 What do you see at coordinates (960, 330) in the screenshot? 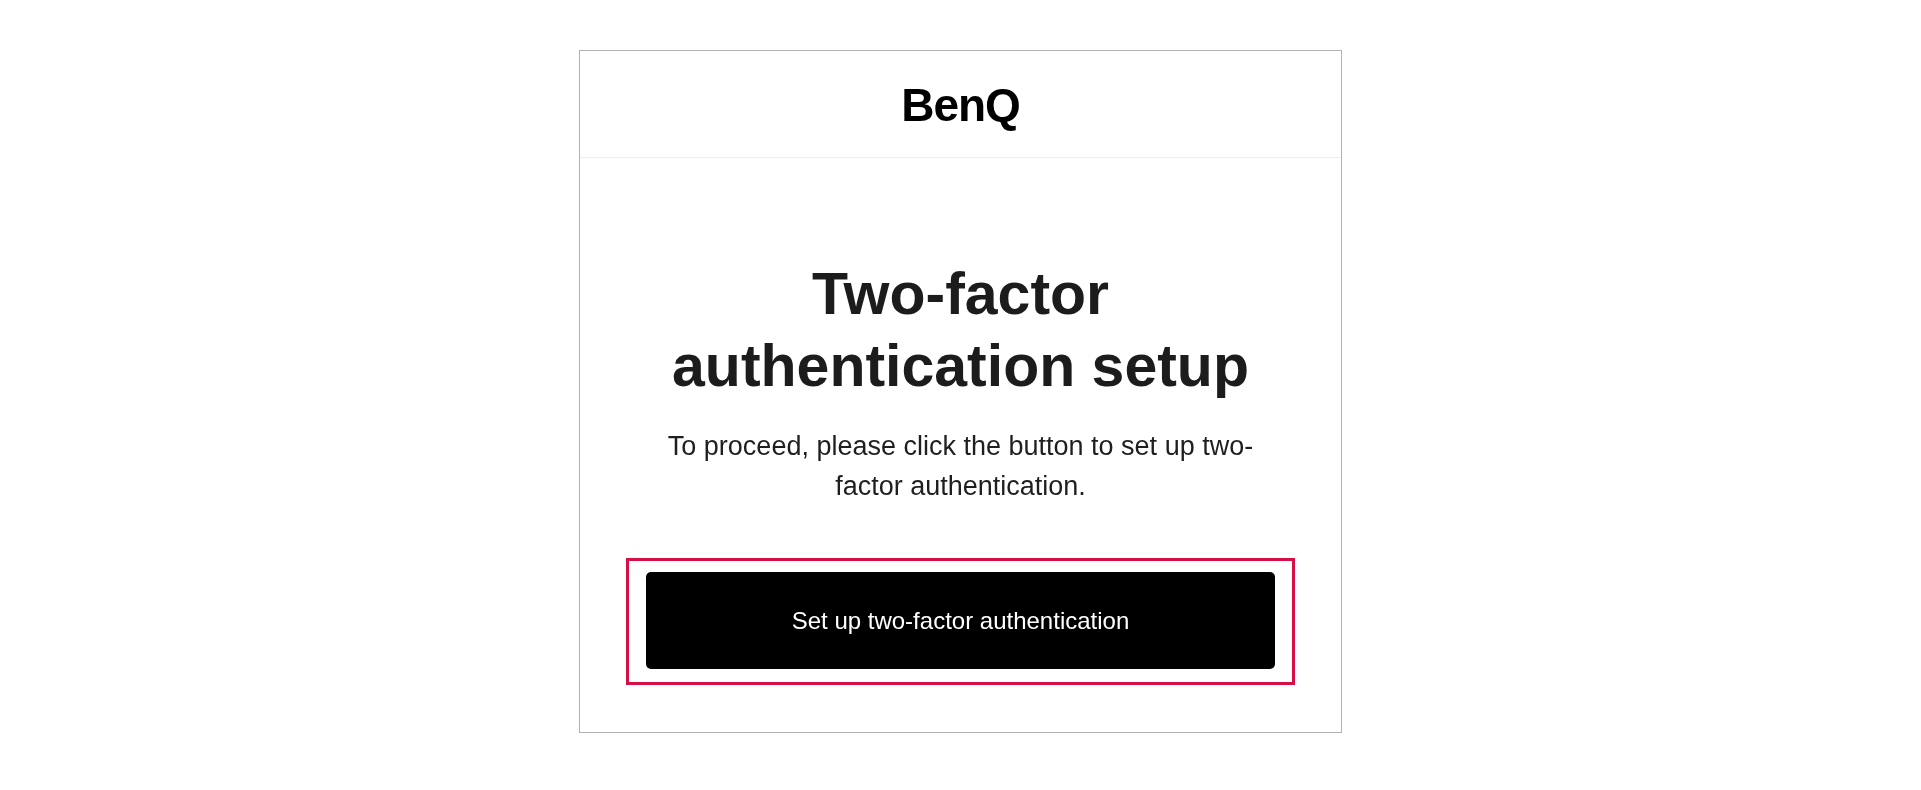
I see `page-title: Two-factor authentication setup` at bounding box center [960, 330].